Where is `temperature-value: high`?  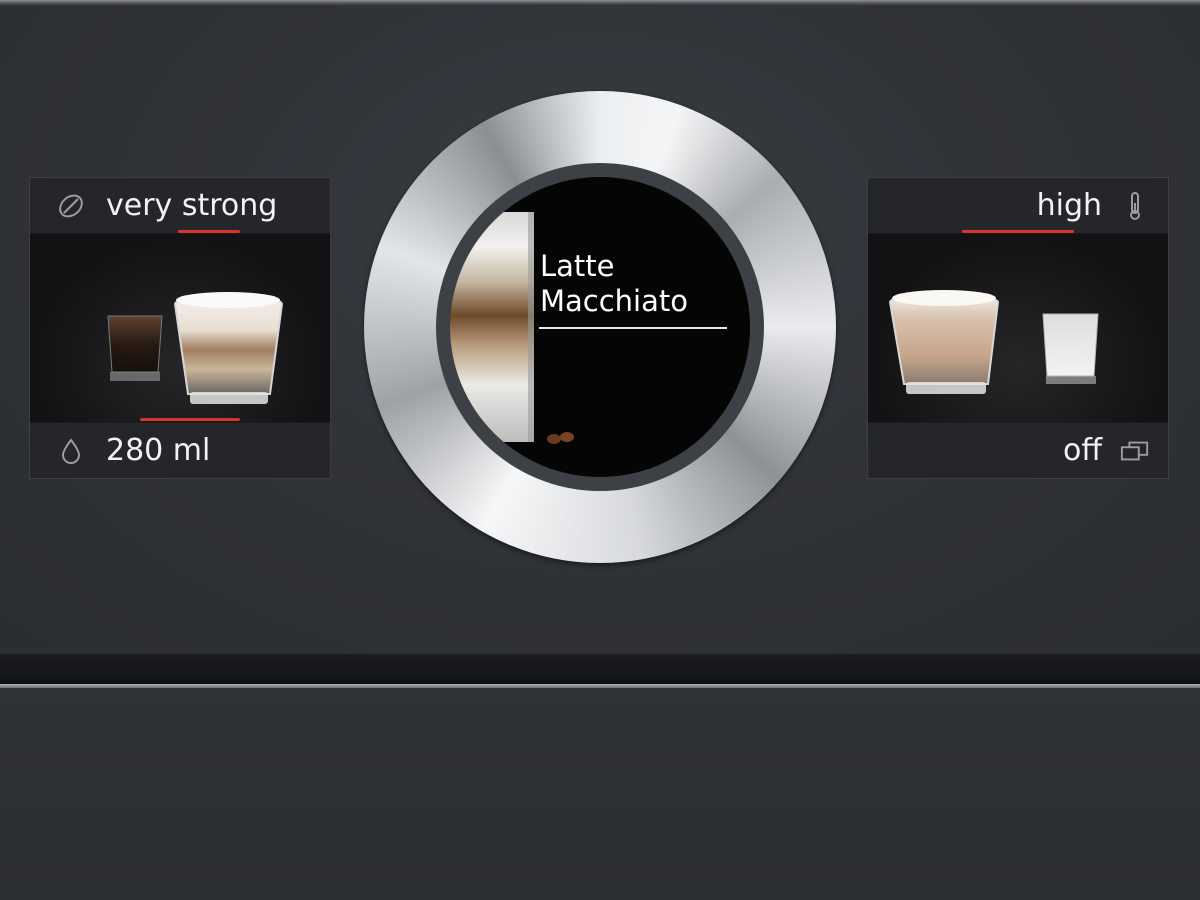
temperature-value: high is located at coordinates (1069, 205).